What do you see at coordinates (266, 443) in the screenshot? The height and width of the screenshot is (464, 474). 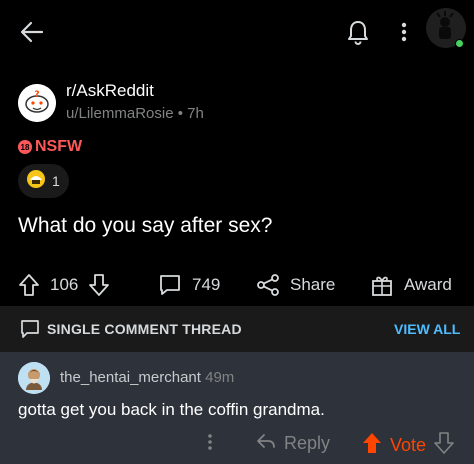 I see `reply-arrow-icon` at bounding box center [266, 443].